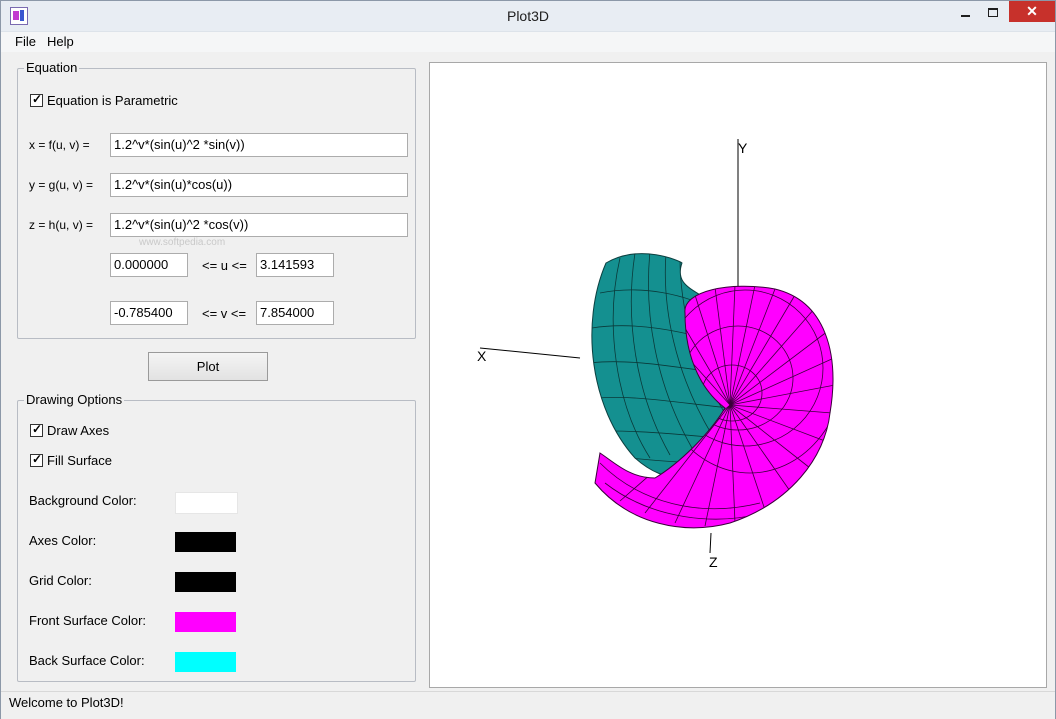 The image size is (1056, 719). I want to click on x-equation-label: x = f(u, v) =, so click(59, 145).